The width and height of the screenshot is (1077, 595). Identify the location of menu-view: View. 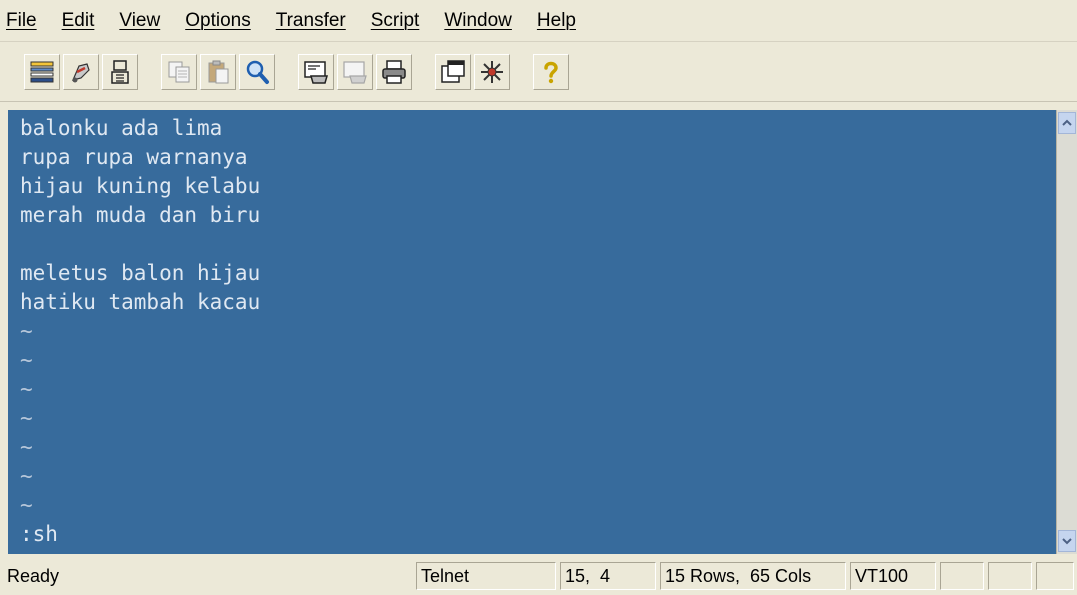
(139, 21).